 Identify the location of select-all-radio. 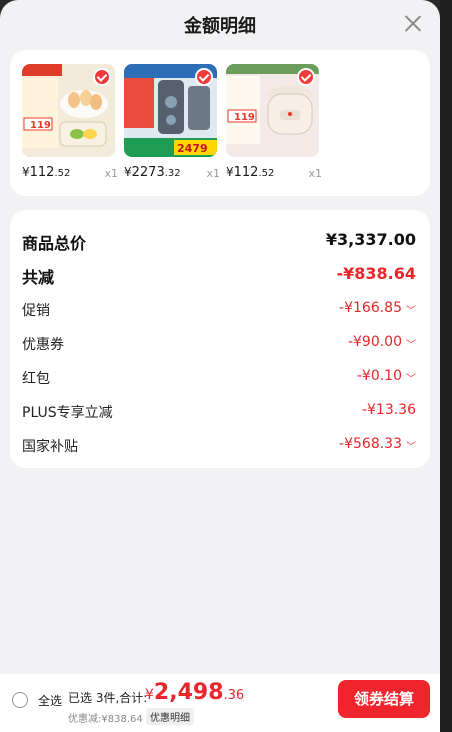
(20, 700).